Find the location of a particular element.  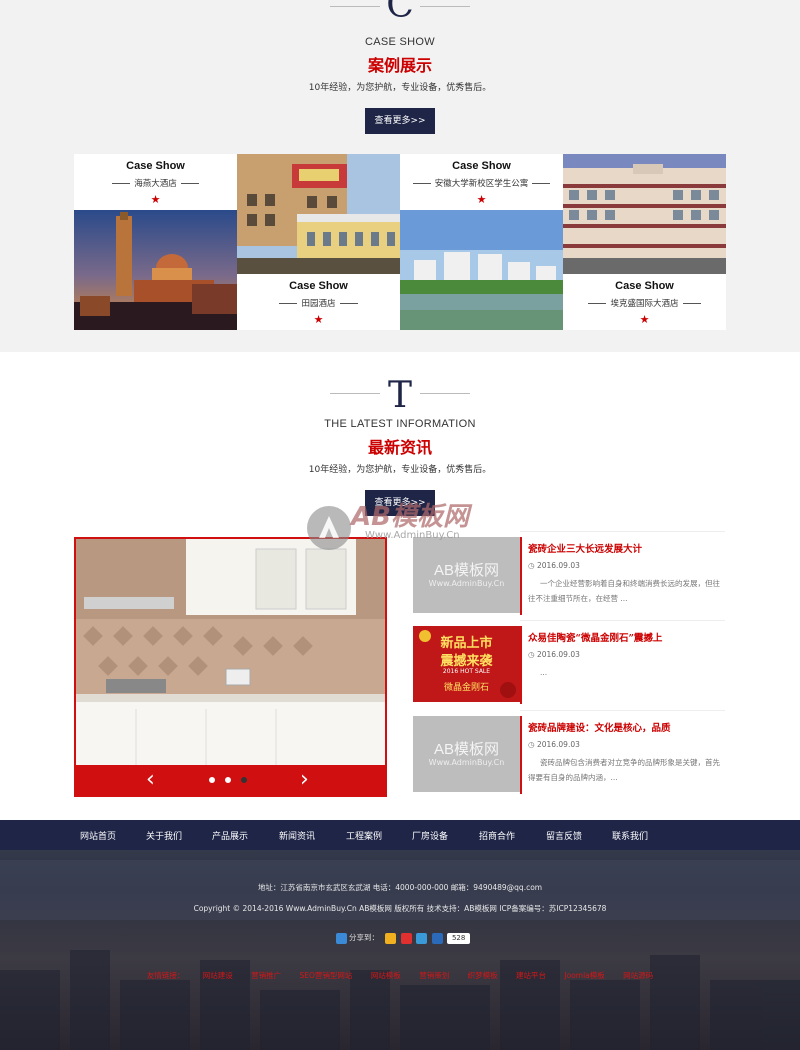

friend-link: Joomla模板 is located at coordinates (584, 975).